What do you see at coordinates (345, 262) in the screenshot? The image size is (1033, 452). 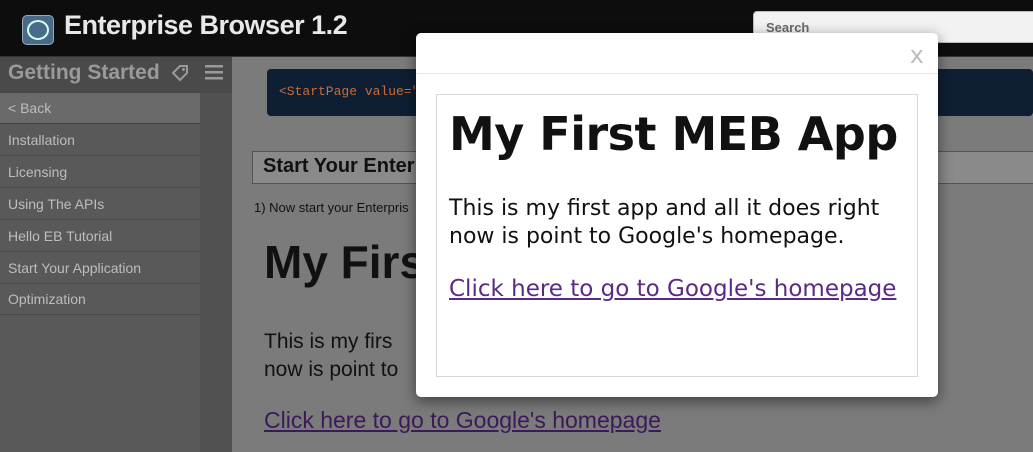 I see `background-heading: My Firs` at bounding box center [345, 262].